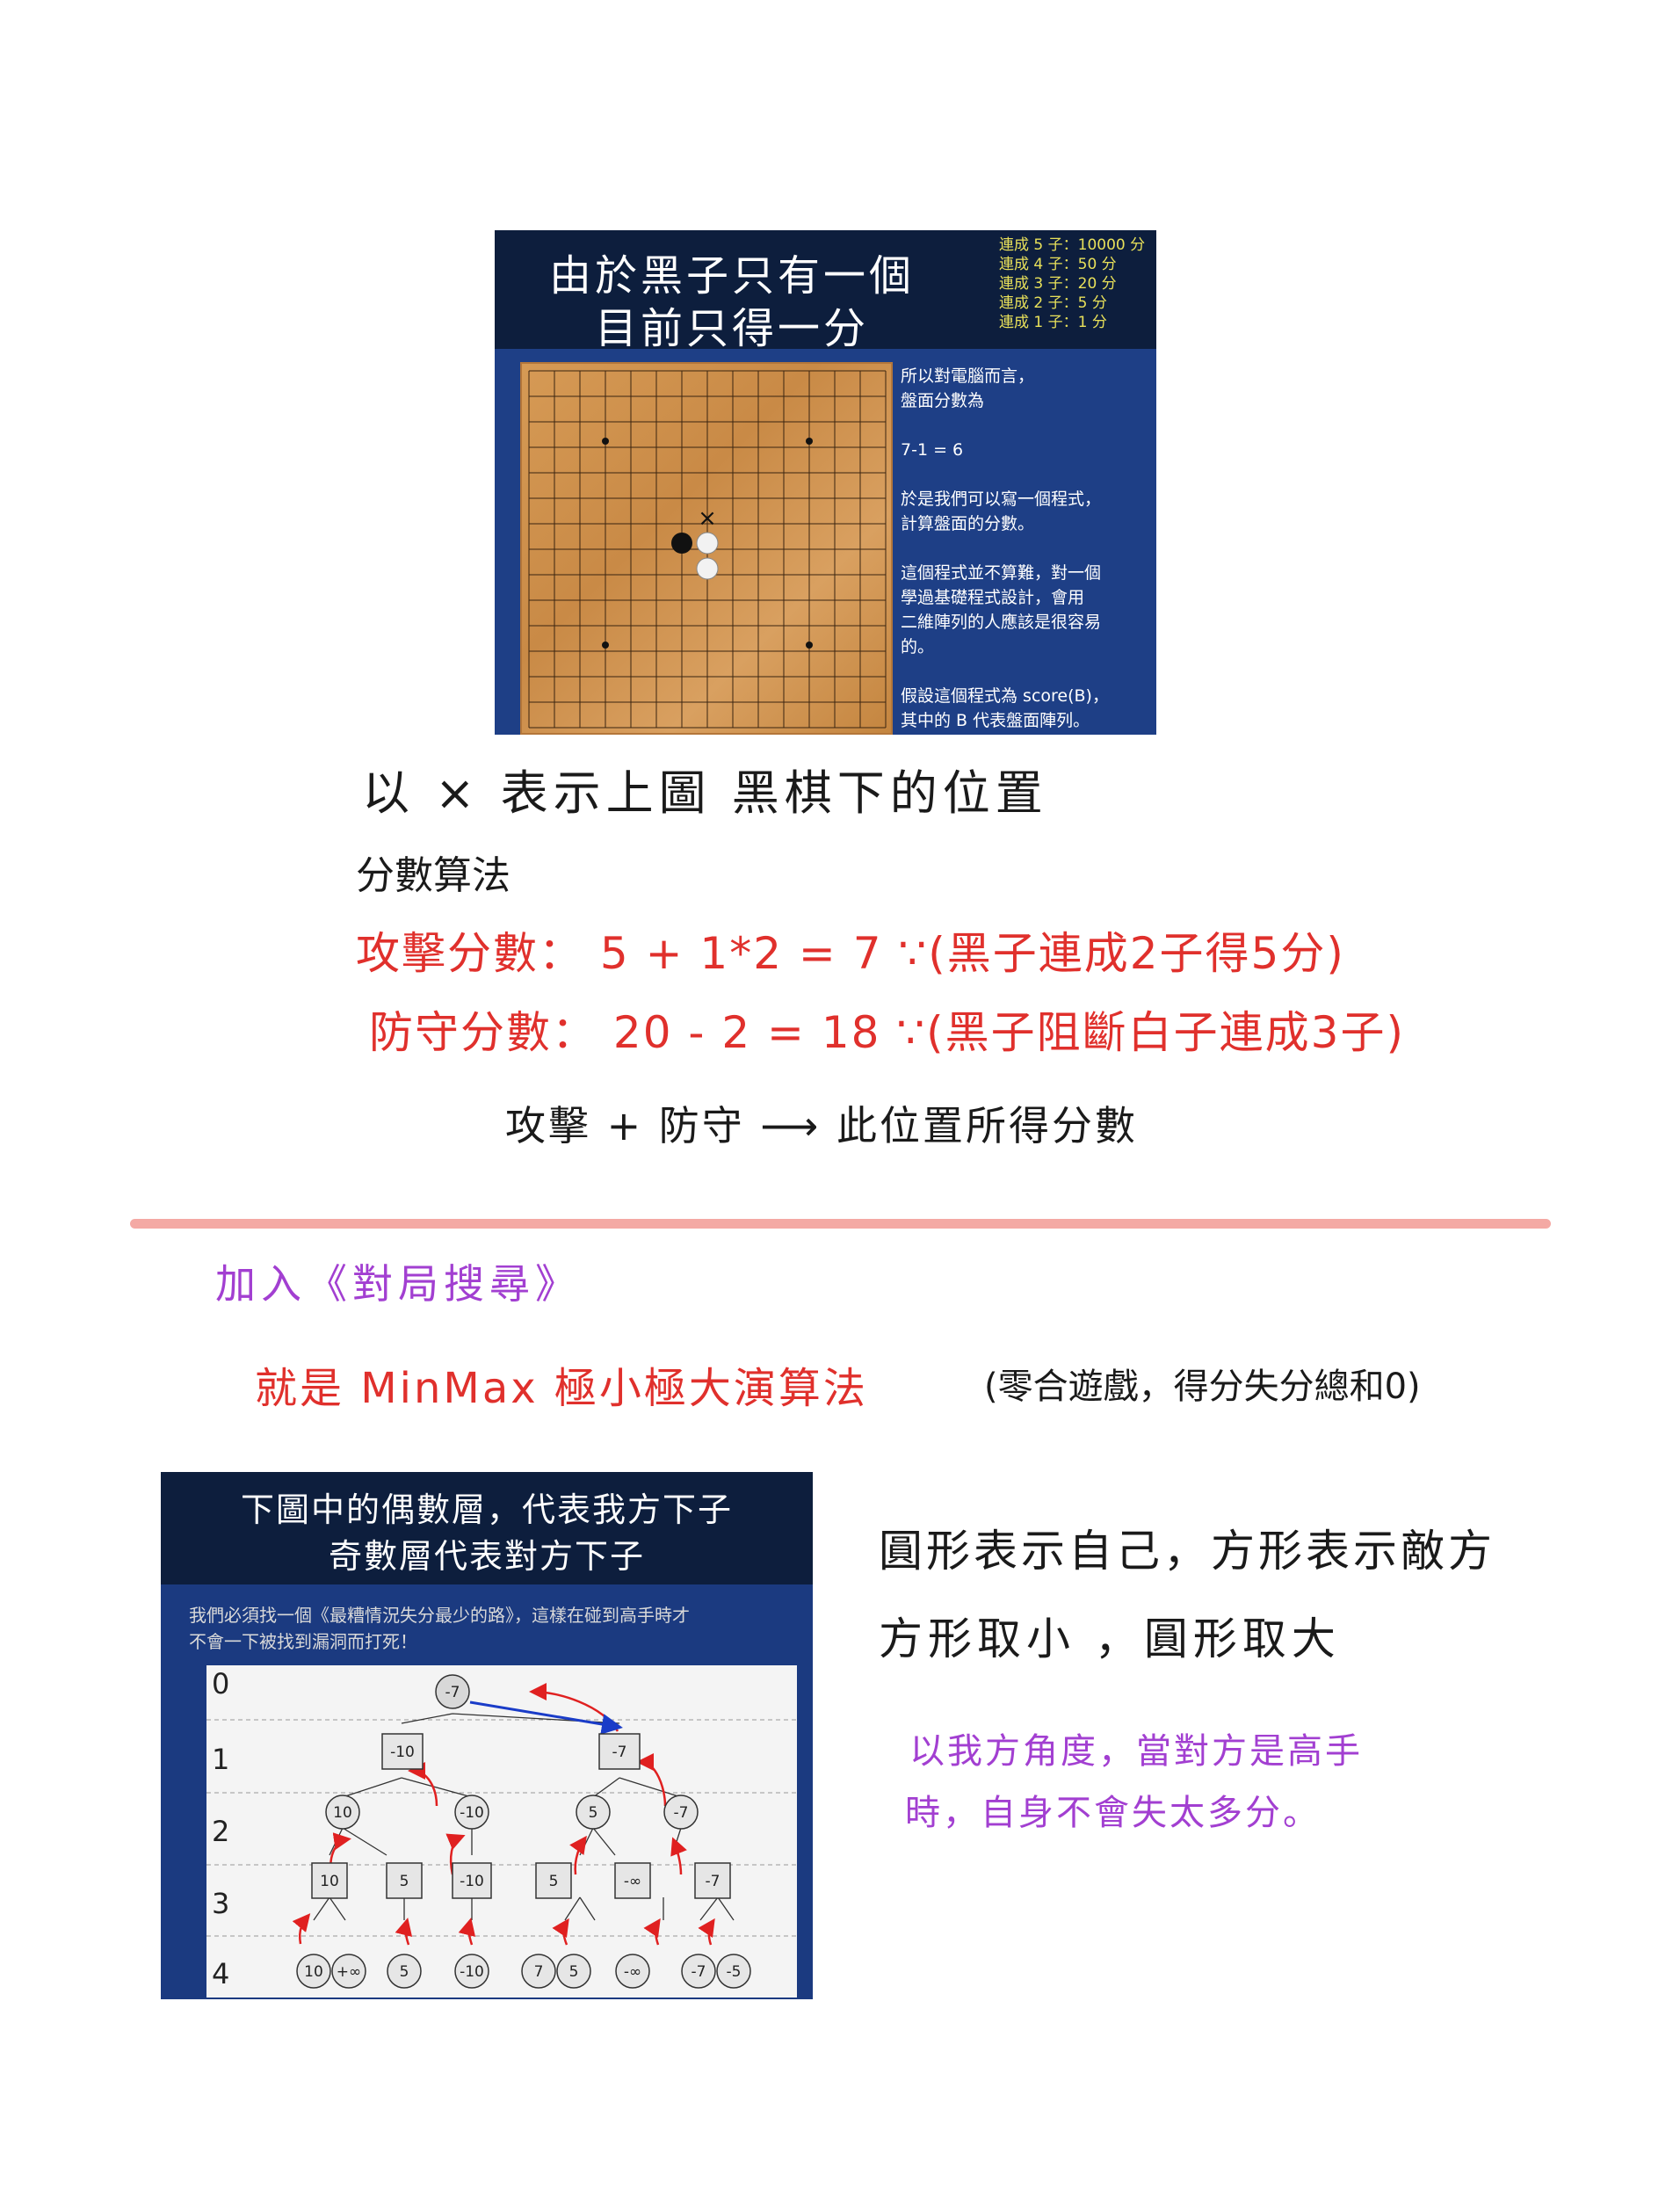 Image resolution: width=1680 pixels, height=2197 pixels. I want to click on side-line: 其中的 B 代表盤面陣列。, so click(995, 720).